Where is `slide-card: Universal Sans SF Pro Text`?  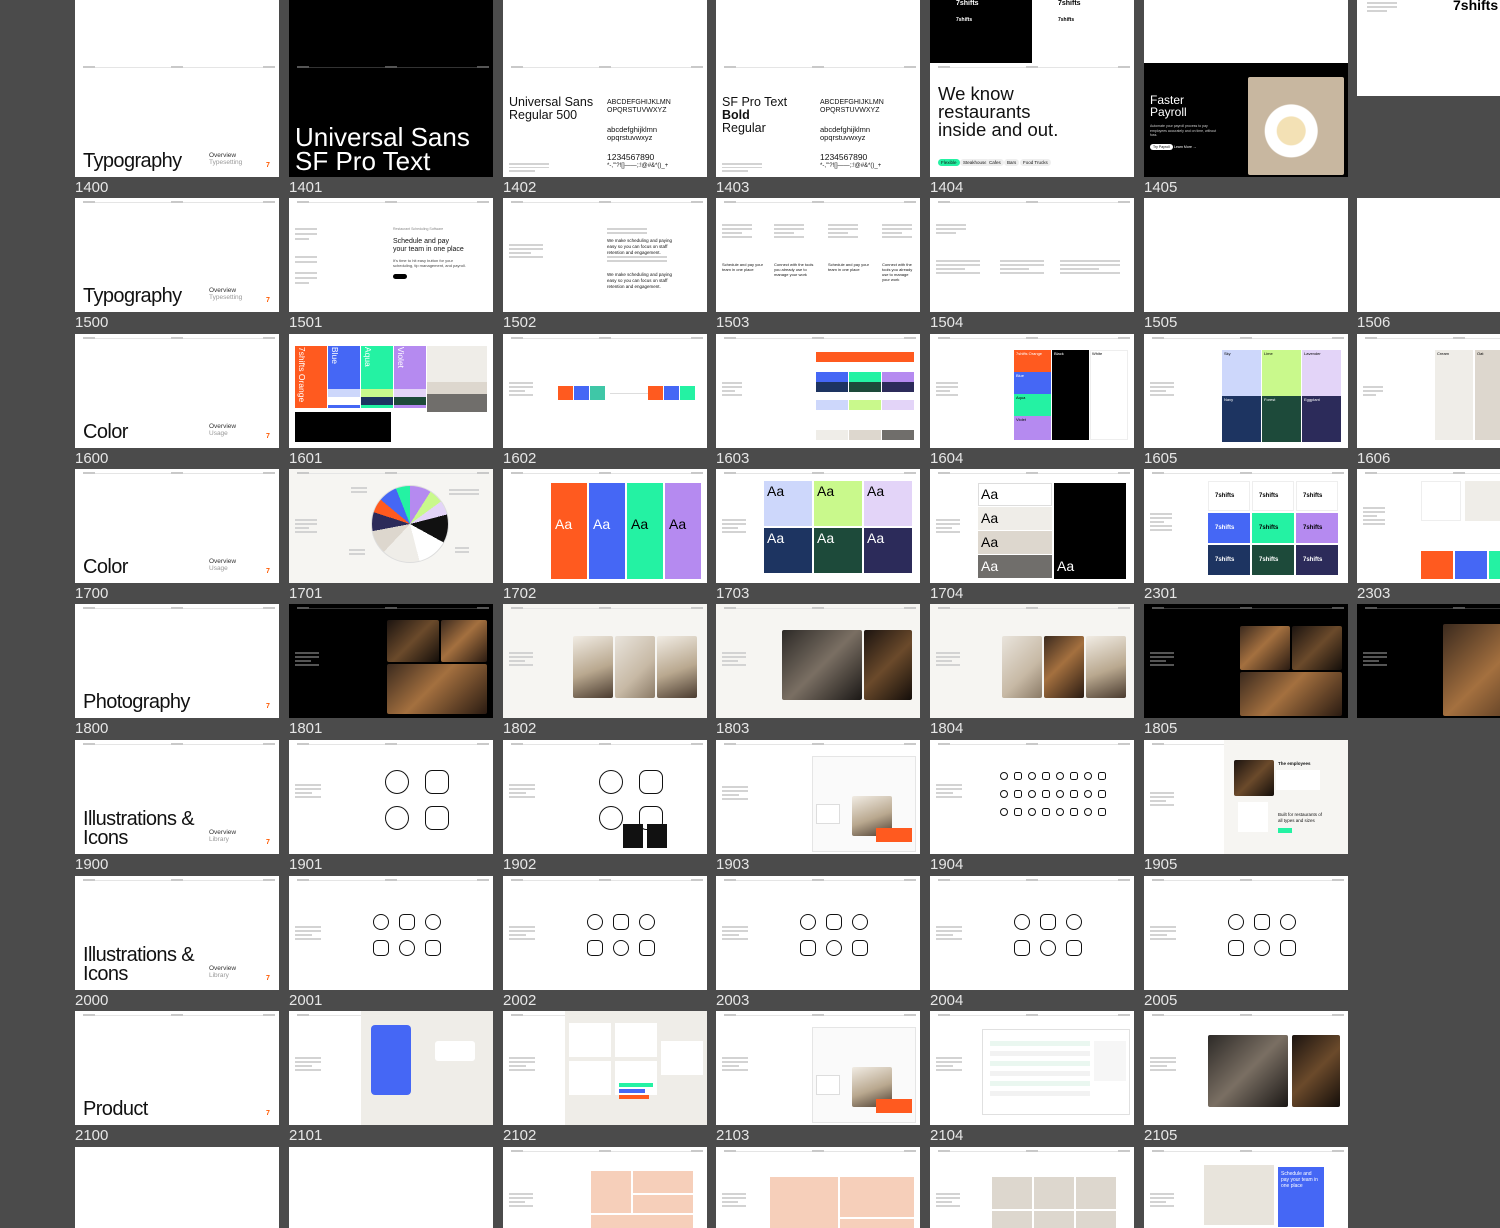 slide-card: Universal Sans SF Pro Text is located at coordinates (391, 120).